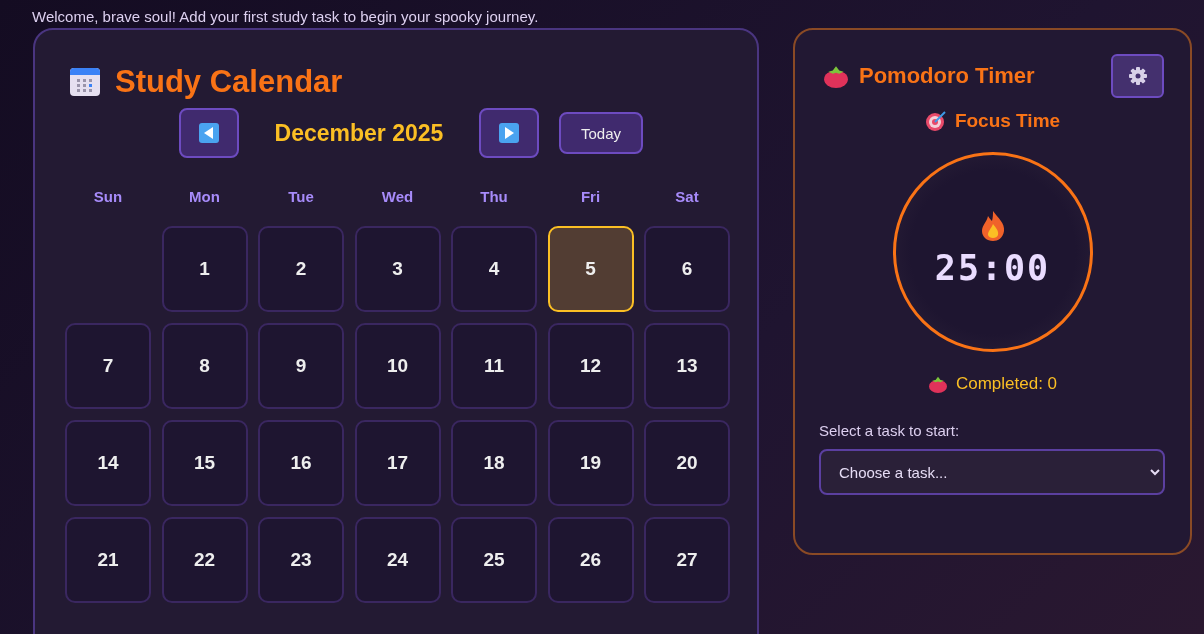 The height and width of the screenshot is (634, 1204). Describe the element at coordinates (494, 463) in the screenshot. I see `day-cell: 18` at that location.